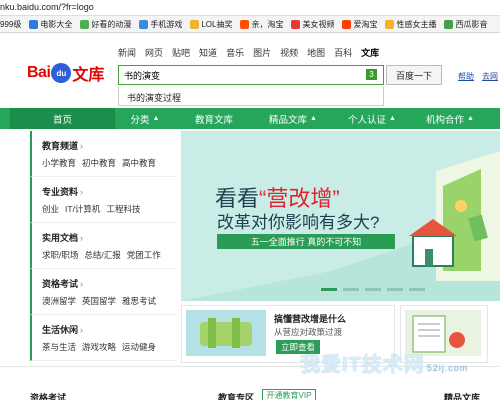  I want to click on category-link: 求职/职场, so click(60, 255).